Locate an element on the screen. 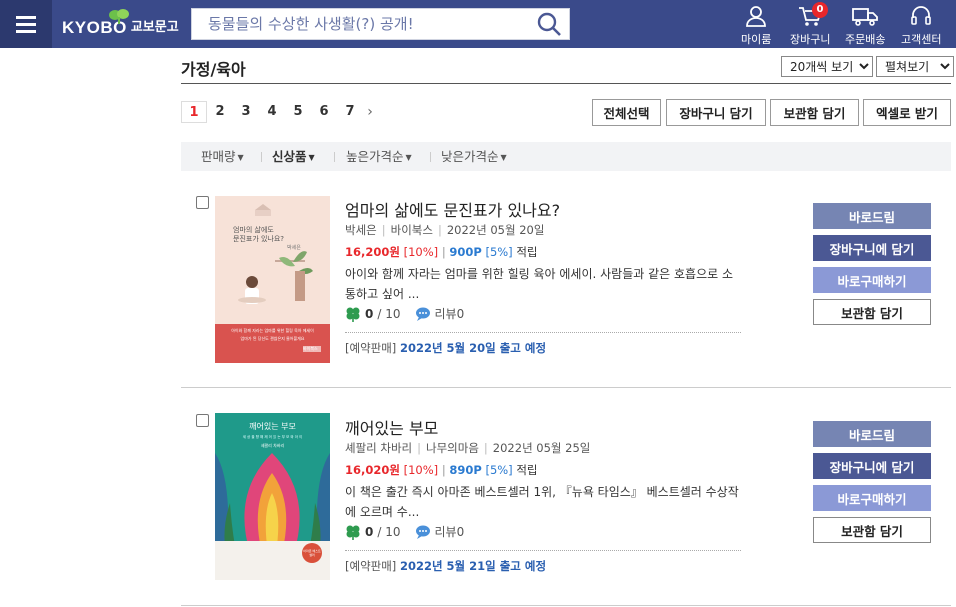  cover-tagline: 아이와 함께 자라는 엄마를 위한 힐링 육아 에세이 is located at coordinates (272, 330).